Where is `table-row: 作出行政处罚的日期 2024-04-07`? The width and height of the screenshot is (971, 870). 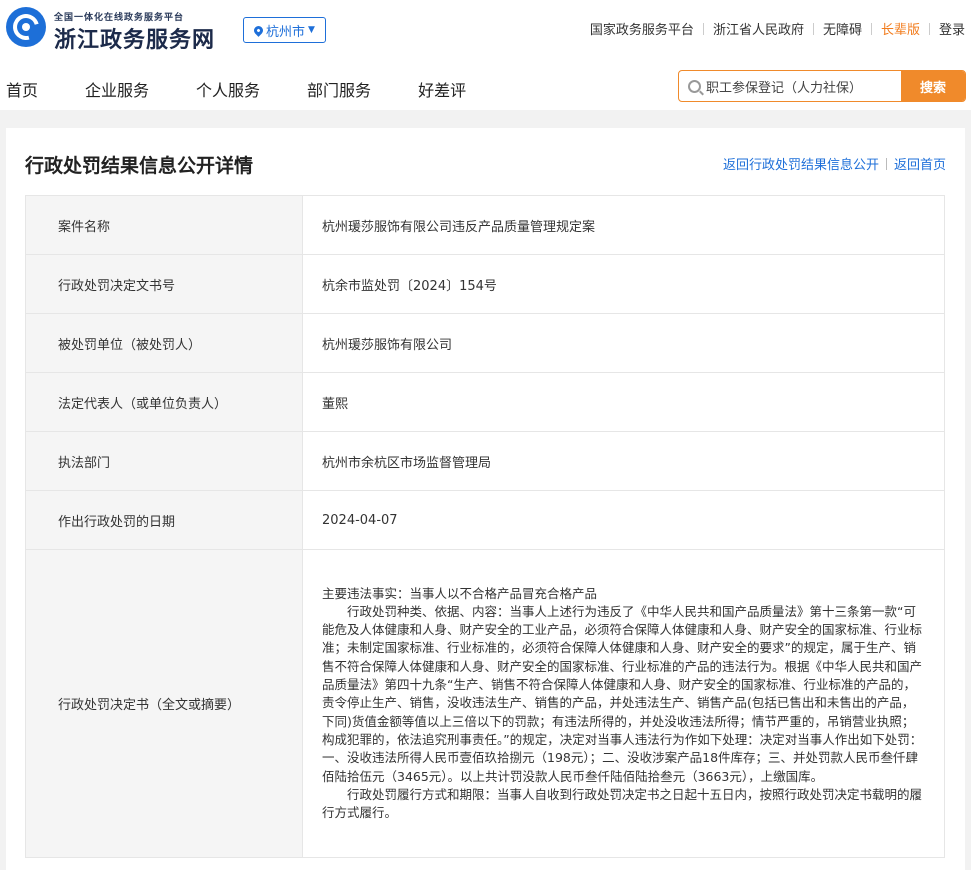 table-row: 作出行政处罚的日期 2024-04-07 is located at coordinates (485, 520).